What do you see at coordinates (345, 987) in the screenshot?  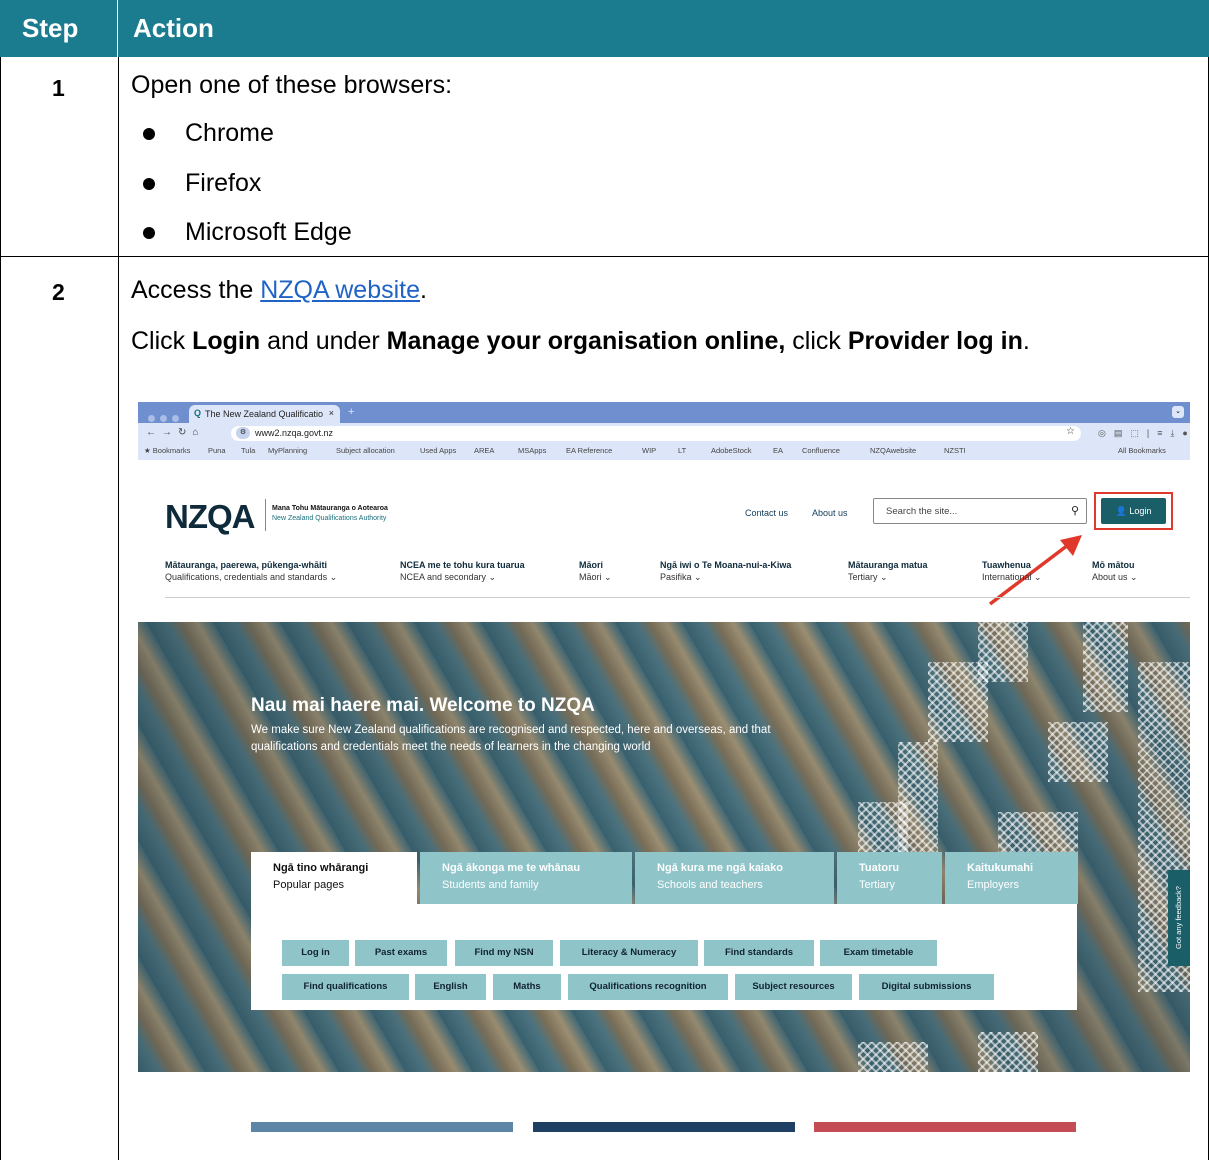 I see `quick-link-find-qualifications: Find qualifications` at bounding box center [345, 987].